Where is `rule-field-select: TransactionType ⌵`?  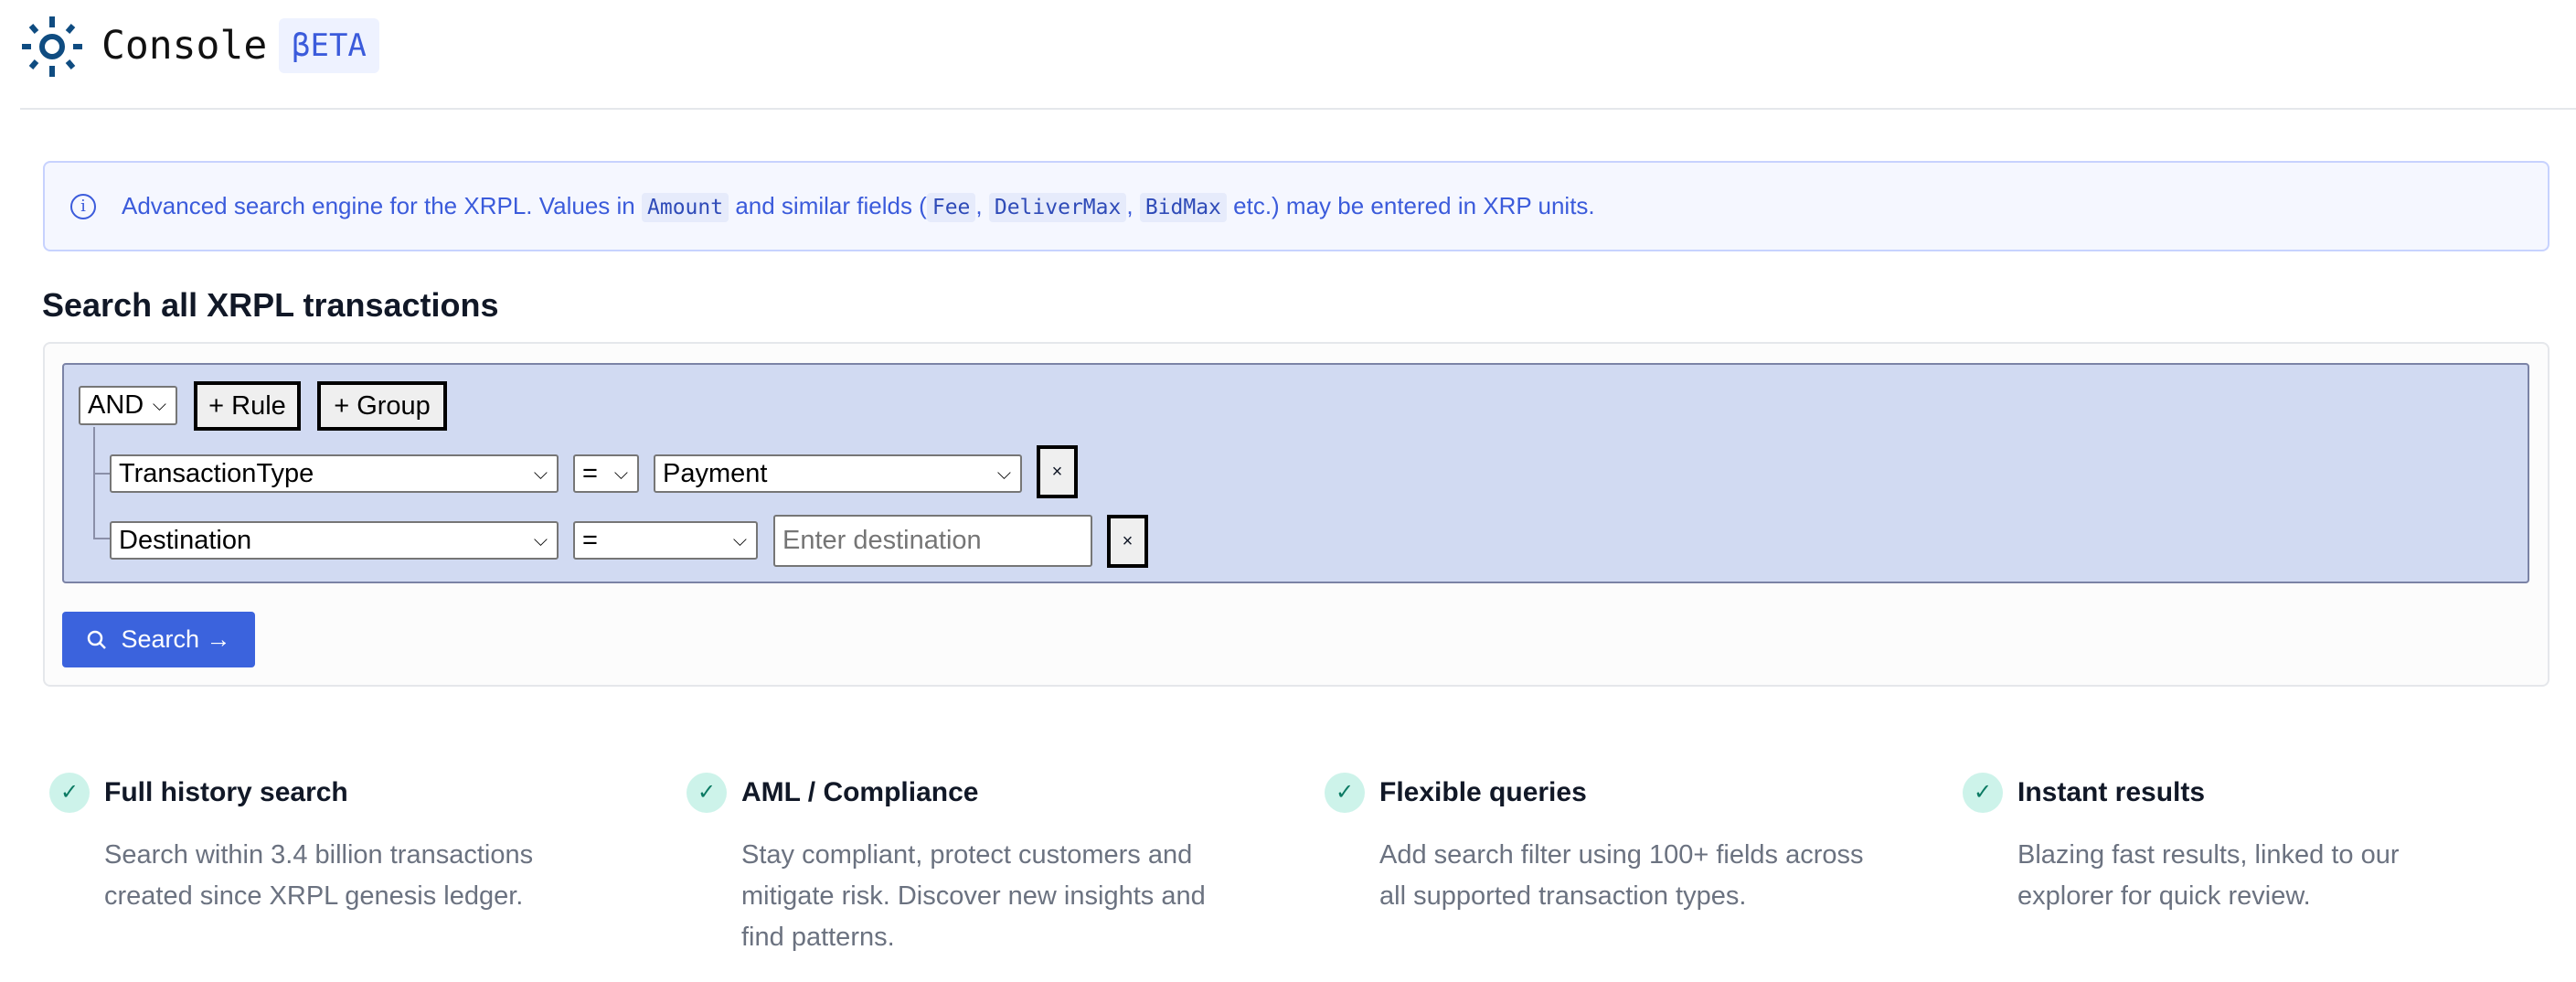
rule-field-select: TransactionType ⌵ is located at coordinates (334, 473).